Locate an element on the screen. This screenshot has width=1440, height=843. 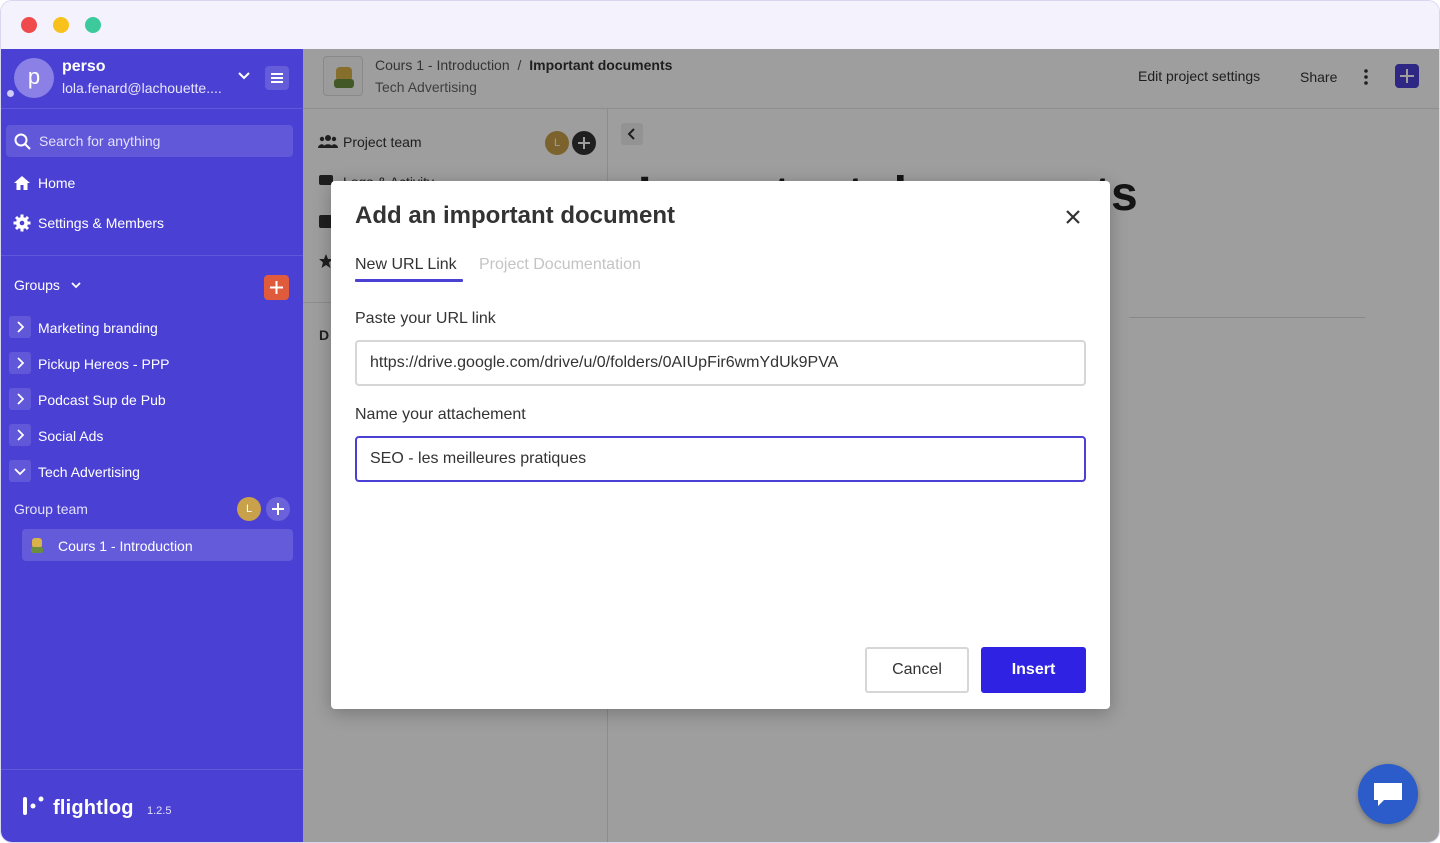
project-label: Cours 1 - Introduction is located at coordinates (125, 546).